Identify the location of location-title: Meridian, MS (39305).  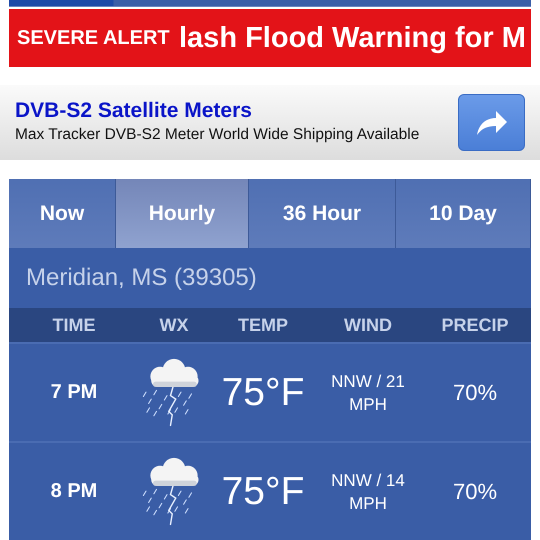
(141, 278).